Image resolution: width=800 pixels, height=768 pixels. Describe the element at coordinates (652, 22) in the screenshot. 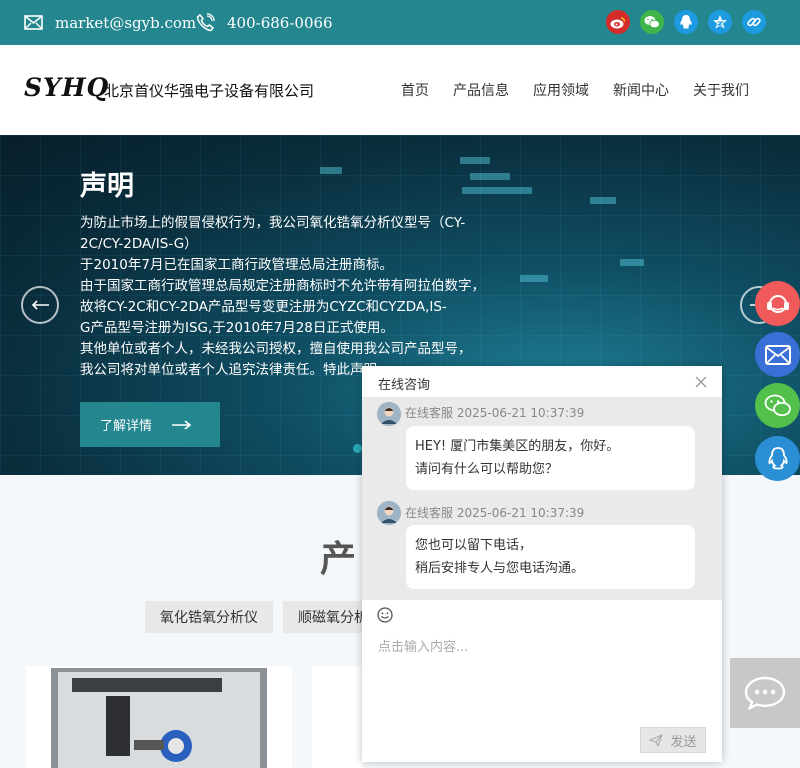

I see `wechat-icon` at that location.